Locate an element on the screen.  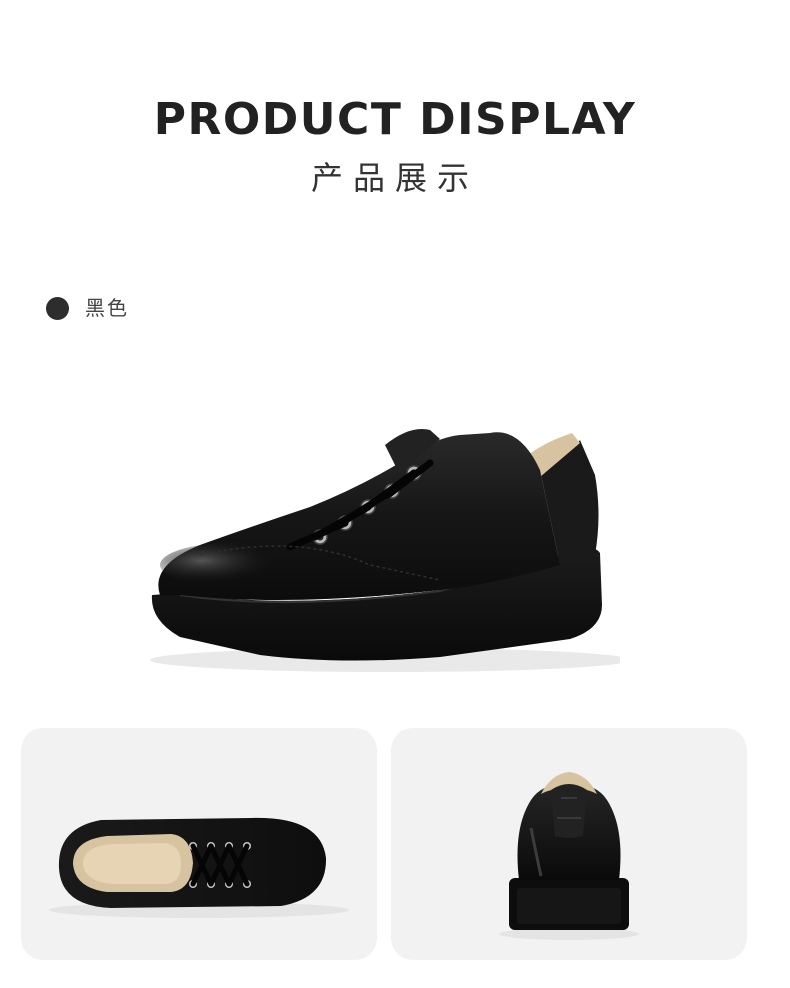
color-swatch is located at coordinates (57, 308).